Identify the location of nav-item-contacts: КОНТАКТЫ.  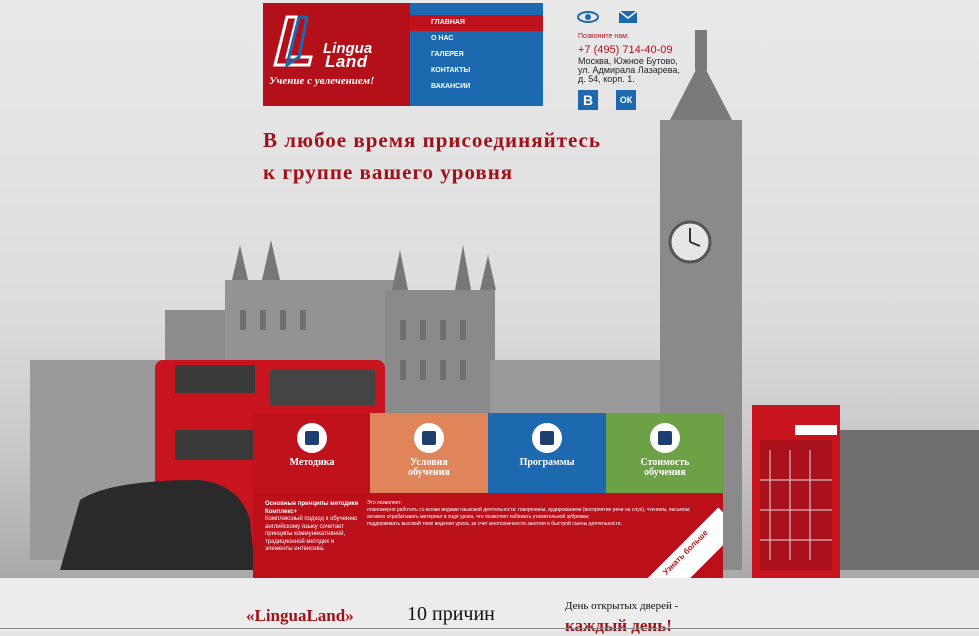
(476, 71).